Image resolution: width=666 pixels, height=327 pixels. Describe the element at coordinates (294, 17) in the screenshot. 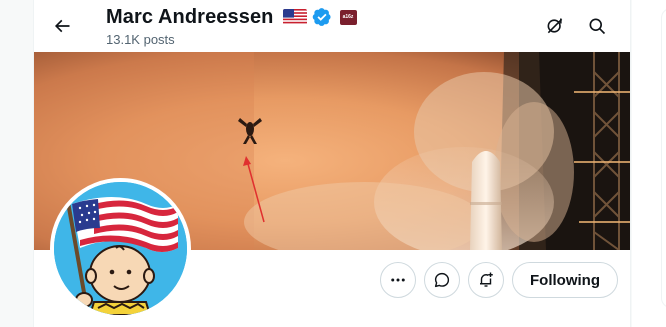

I see `us-flag-icon` at that location.